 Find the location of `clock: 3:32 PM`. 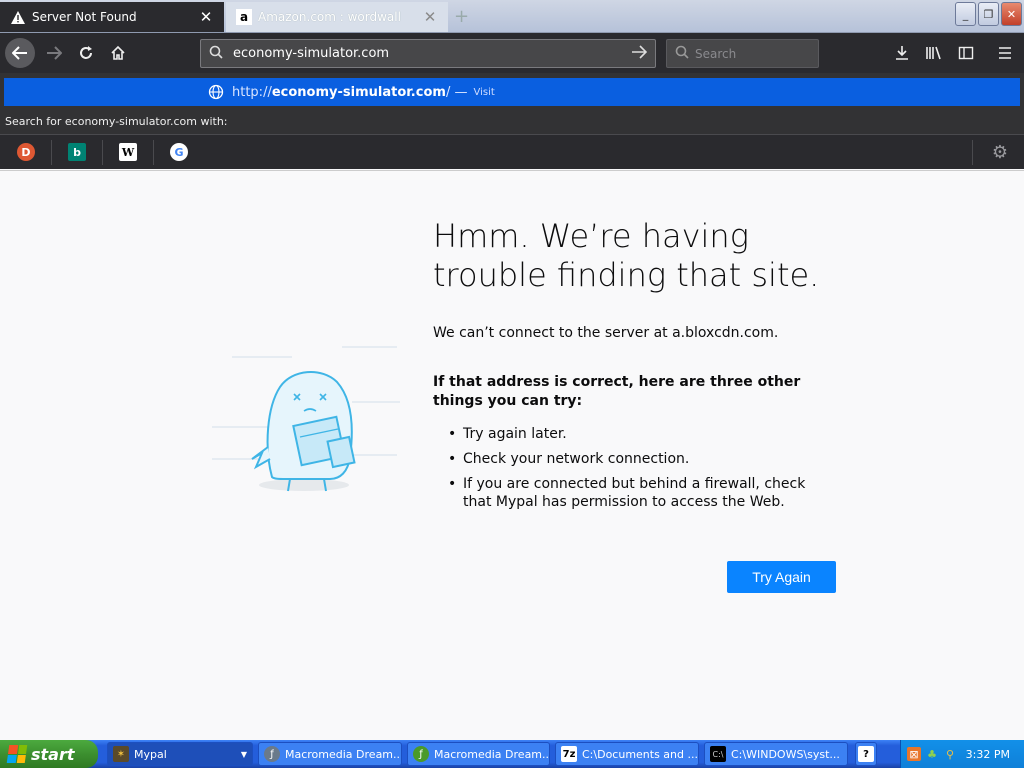

clock: 3:32 PM is located at coordinates (987, 754).